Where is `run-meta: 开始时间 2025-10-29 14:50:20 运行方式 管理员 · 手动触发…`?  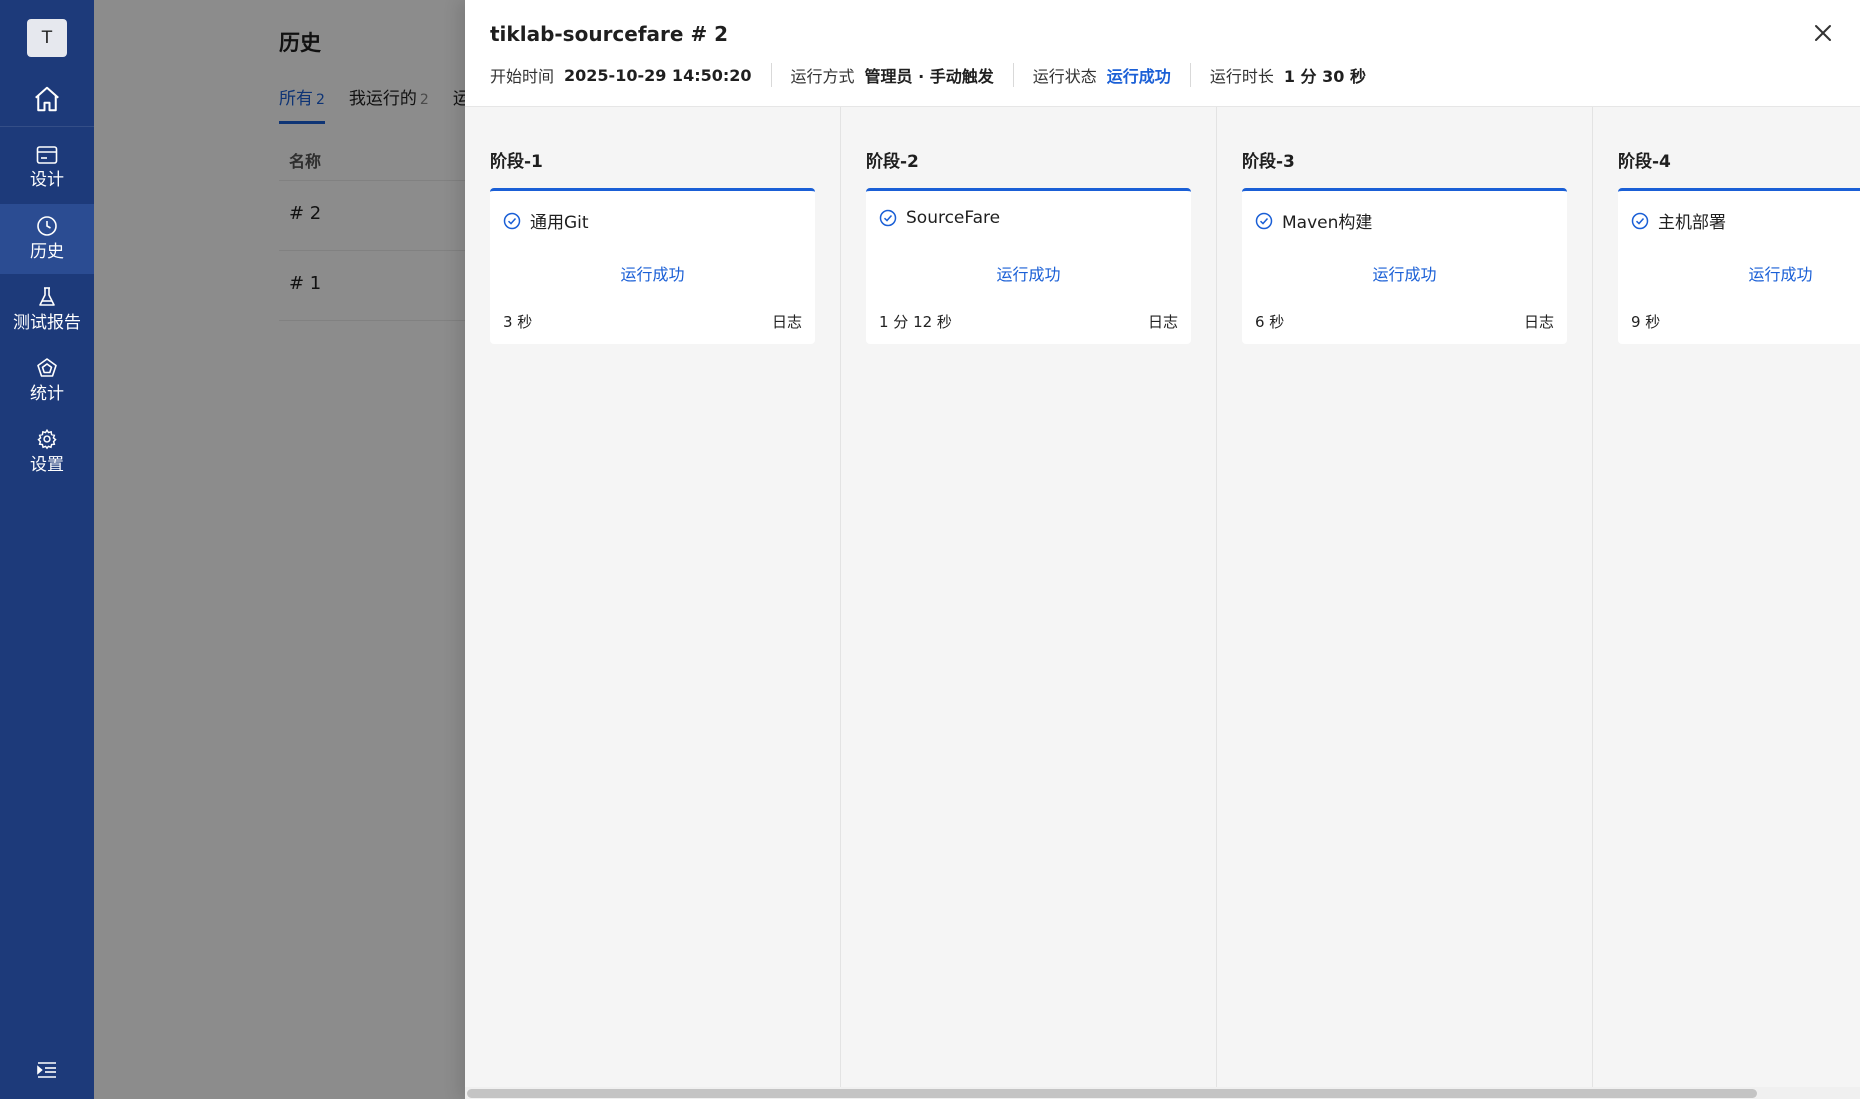 run-meta: 开始时间 2025-10-29 14:50:20 运行方式 管理员 · 手动触发… is located at coordinates (928, 75).